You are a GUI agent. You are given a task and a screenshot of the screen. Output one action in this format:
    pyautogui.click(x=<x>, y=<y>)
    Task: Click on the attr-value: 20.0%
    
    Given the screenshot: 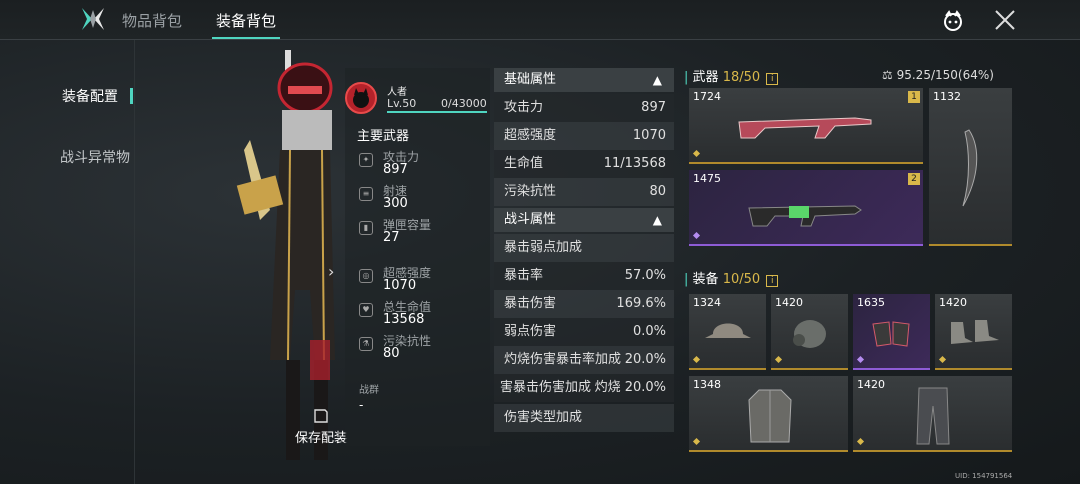 What is the action you would take?
    pyautogui.click(x=645, y=359)
    